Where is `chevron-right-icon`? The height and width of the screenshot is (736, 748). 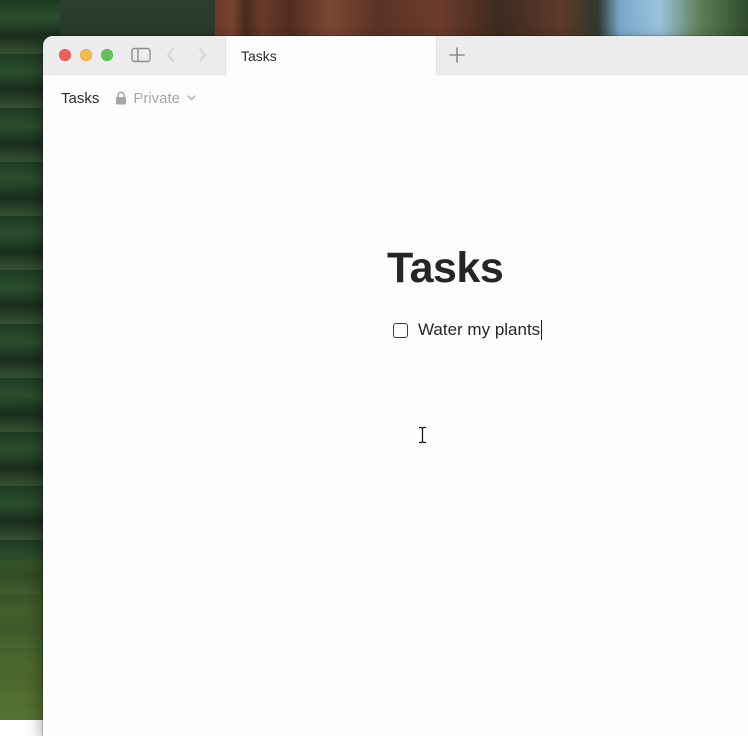
chevron-right-icon is located at coordinates (202, 55).